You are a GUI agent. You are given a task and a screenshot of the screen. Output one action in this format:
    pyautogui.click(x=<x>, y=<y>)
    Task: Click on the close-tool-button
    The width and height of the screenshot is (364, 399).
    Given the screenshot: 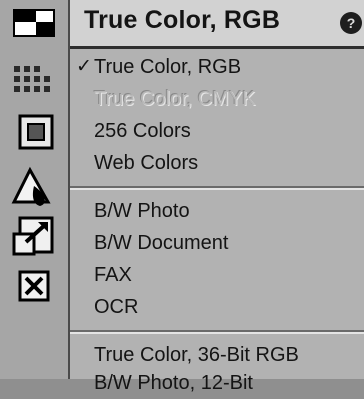 What is the action you would take?
    pyautogui.click(x=34, y=286)
    